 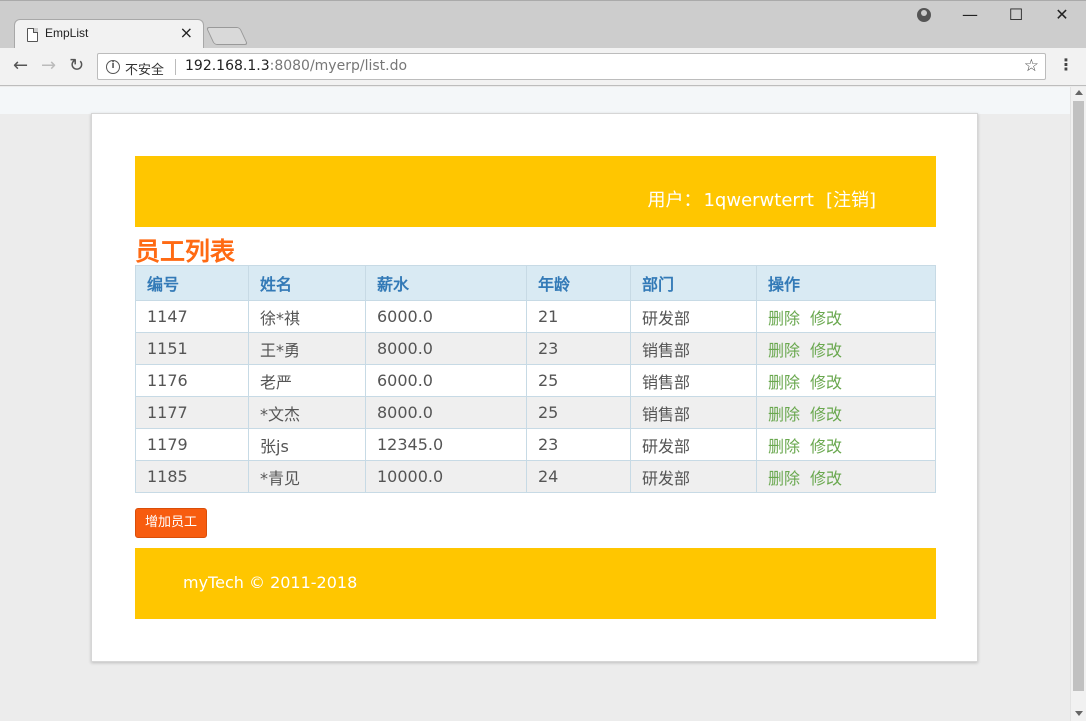 I want to click on scrollbar, so click(x=1078, y=404).